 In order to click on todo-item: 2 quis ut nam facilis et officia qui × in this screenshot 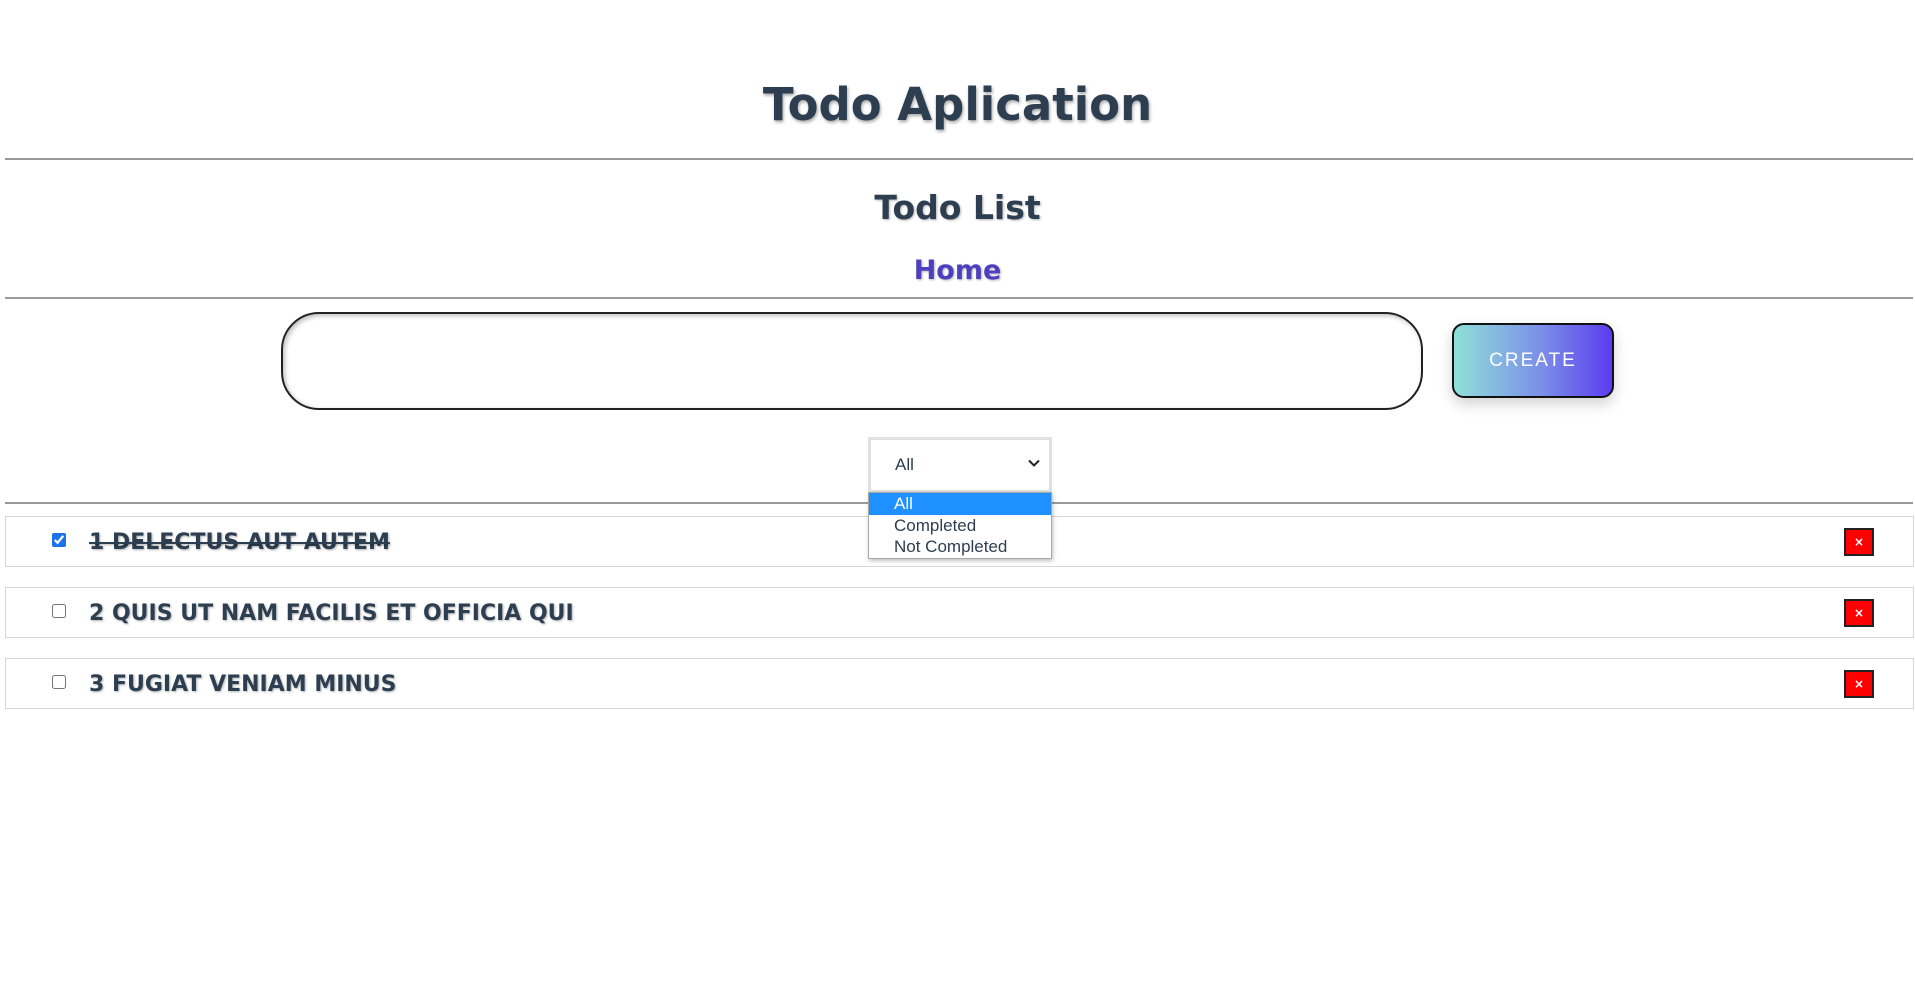, I will do `click(959, 612)`.